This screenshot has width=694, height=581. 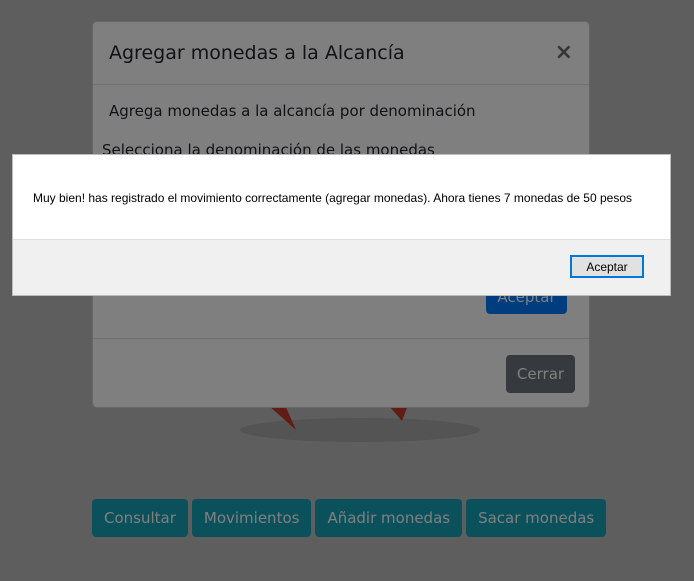 I want to click on alert-footer: Aceptar, so click(x=341, y=267).